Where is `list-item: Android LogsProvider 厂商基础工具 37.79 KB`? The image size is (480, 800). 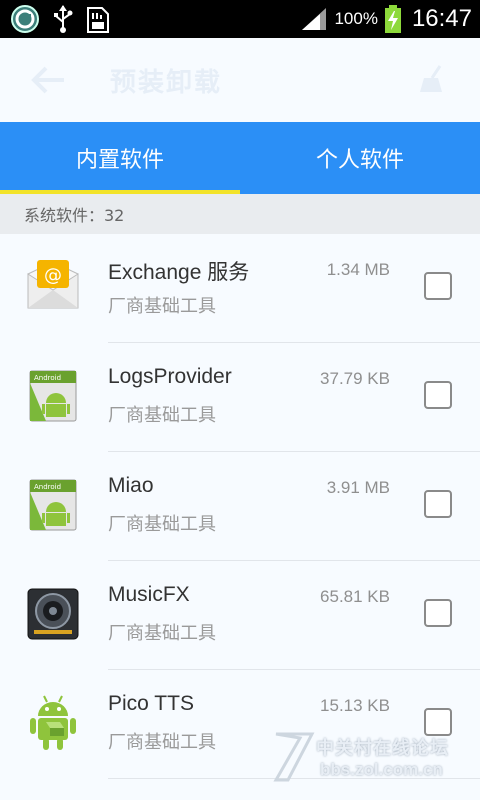
list-item: Android LogsProvider 厂商基础工具 37.79 KB is located at coordinates (240, 397).